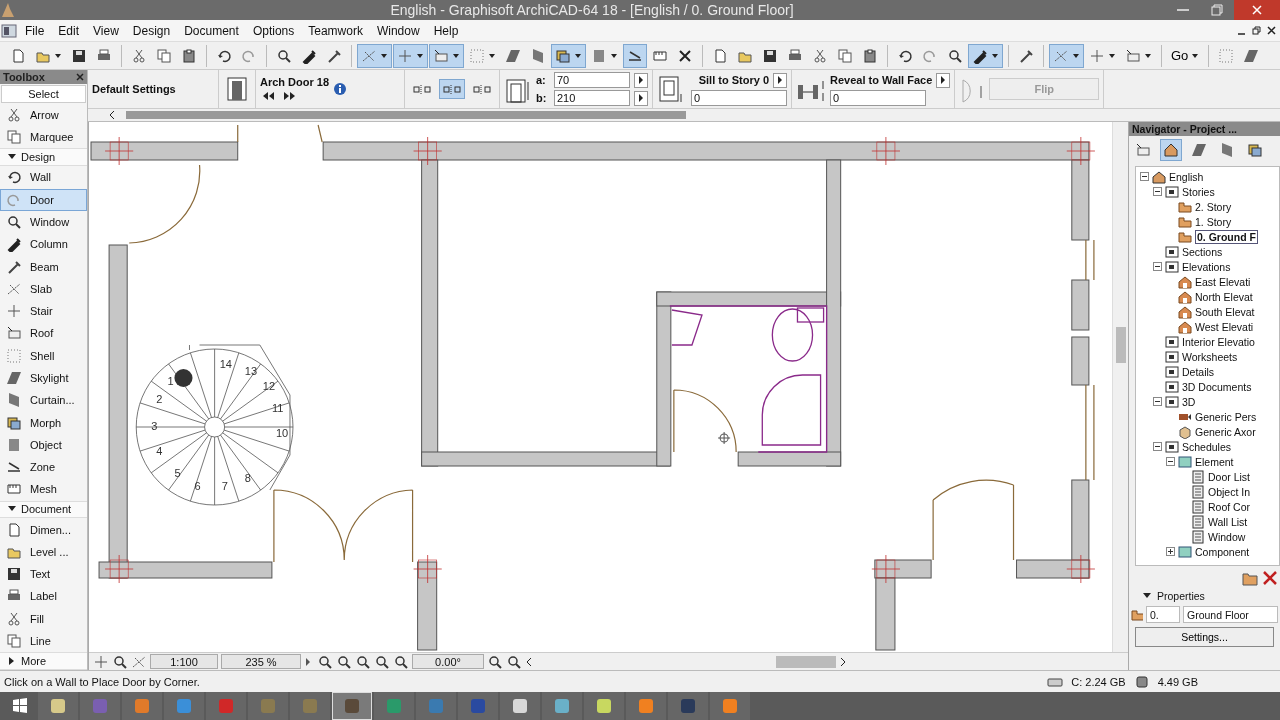  I want to click on tree-item: Object In, so click(1229, 491).